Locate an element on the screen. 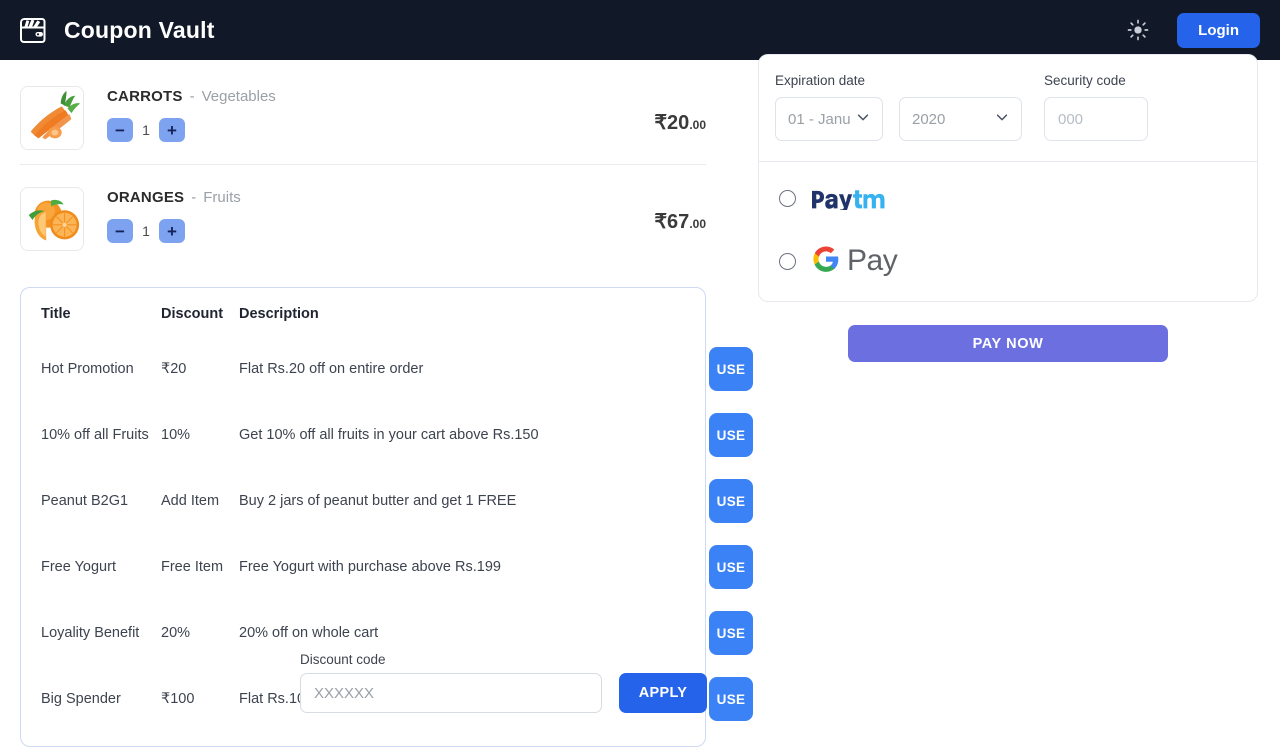  app-header: Coupon Vault Login is located at coordinates (640, 30).